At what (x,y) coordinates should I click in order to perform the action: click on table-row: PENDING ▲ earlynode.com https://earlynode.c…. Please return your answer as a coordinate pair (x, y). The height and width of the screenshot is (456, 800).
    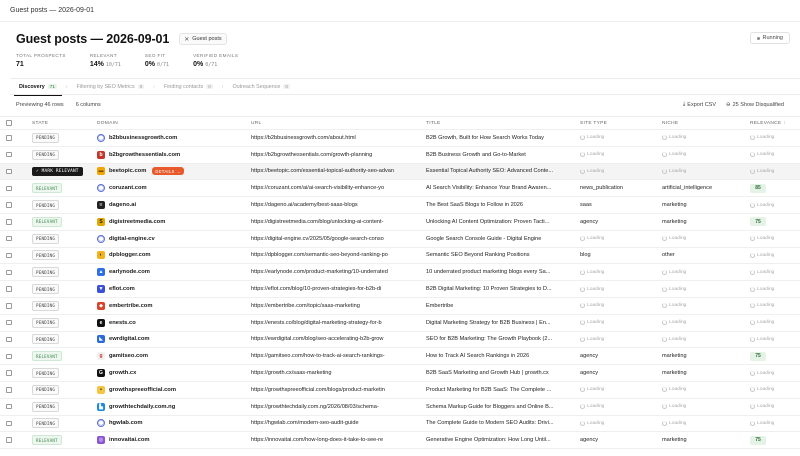
    Looking at the image, I should click on (400, 273).